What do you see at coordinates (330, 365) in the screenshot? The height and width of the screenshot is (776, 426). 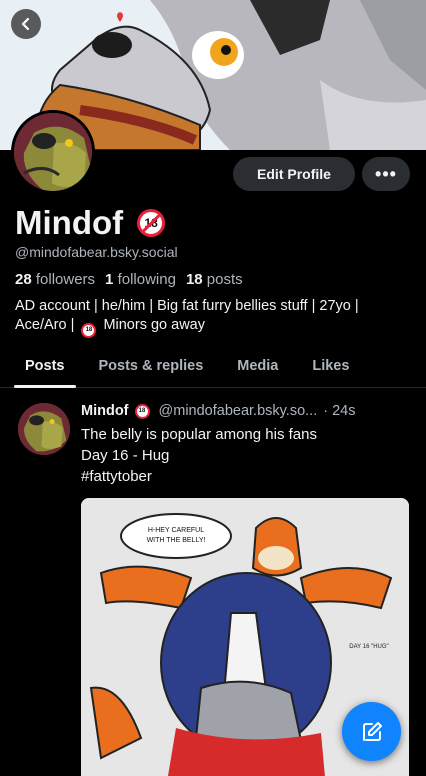 I see `tab-likes: Likes` at bounding box center [330, 365].